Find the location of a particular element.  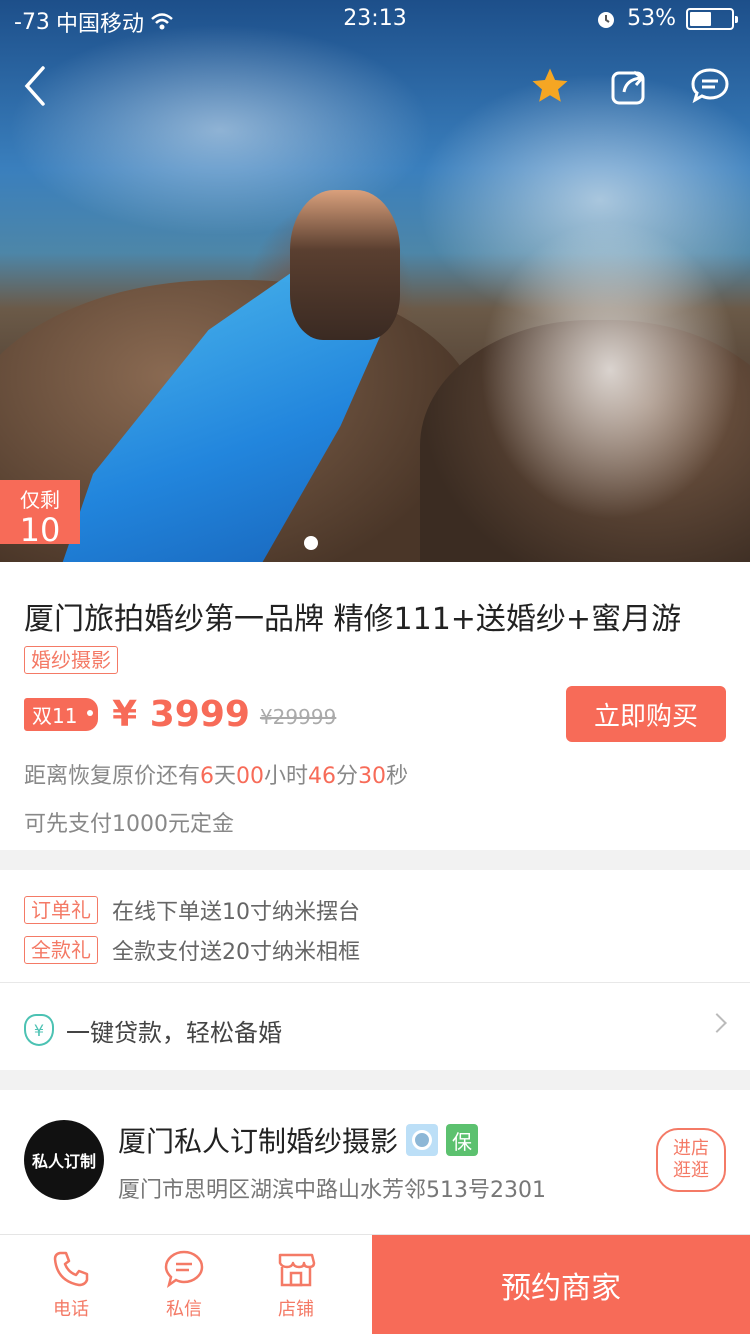

countdown-minutes-unit: 分 is located at coordinates (347, 776).